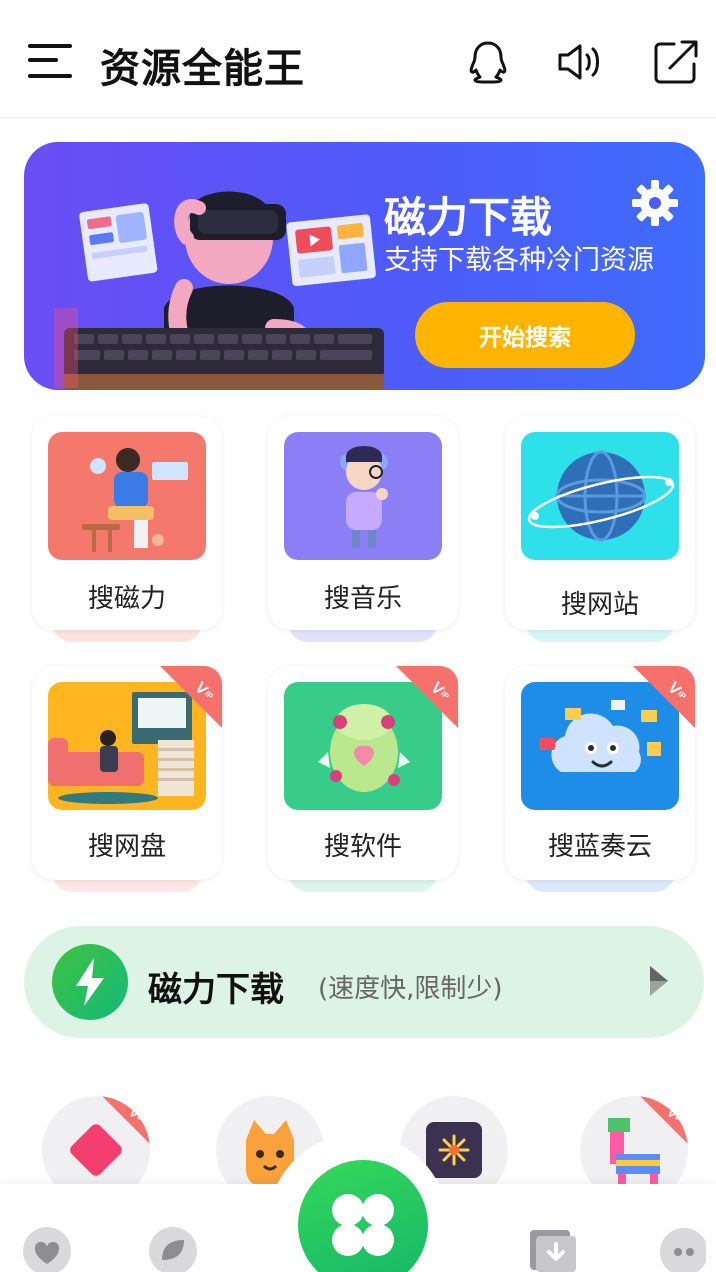 This screenshot has width=716, height=1272. Describe the element at coordinates (219, 290) in the screenshot. I see `vr-illustration` at that location.